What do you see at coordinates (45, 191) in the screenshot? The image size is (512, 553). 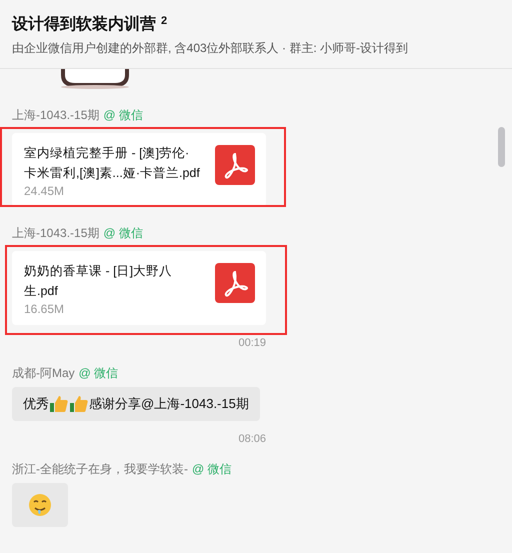 I see `file-size: 24.45M` at bounding box center [45, 191].